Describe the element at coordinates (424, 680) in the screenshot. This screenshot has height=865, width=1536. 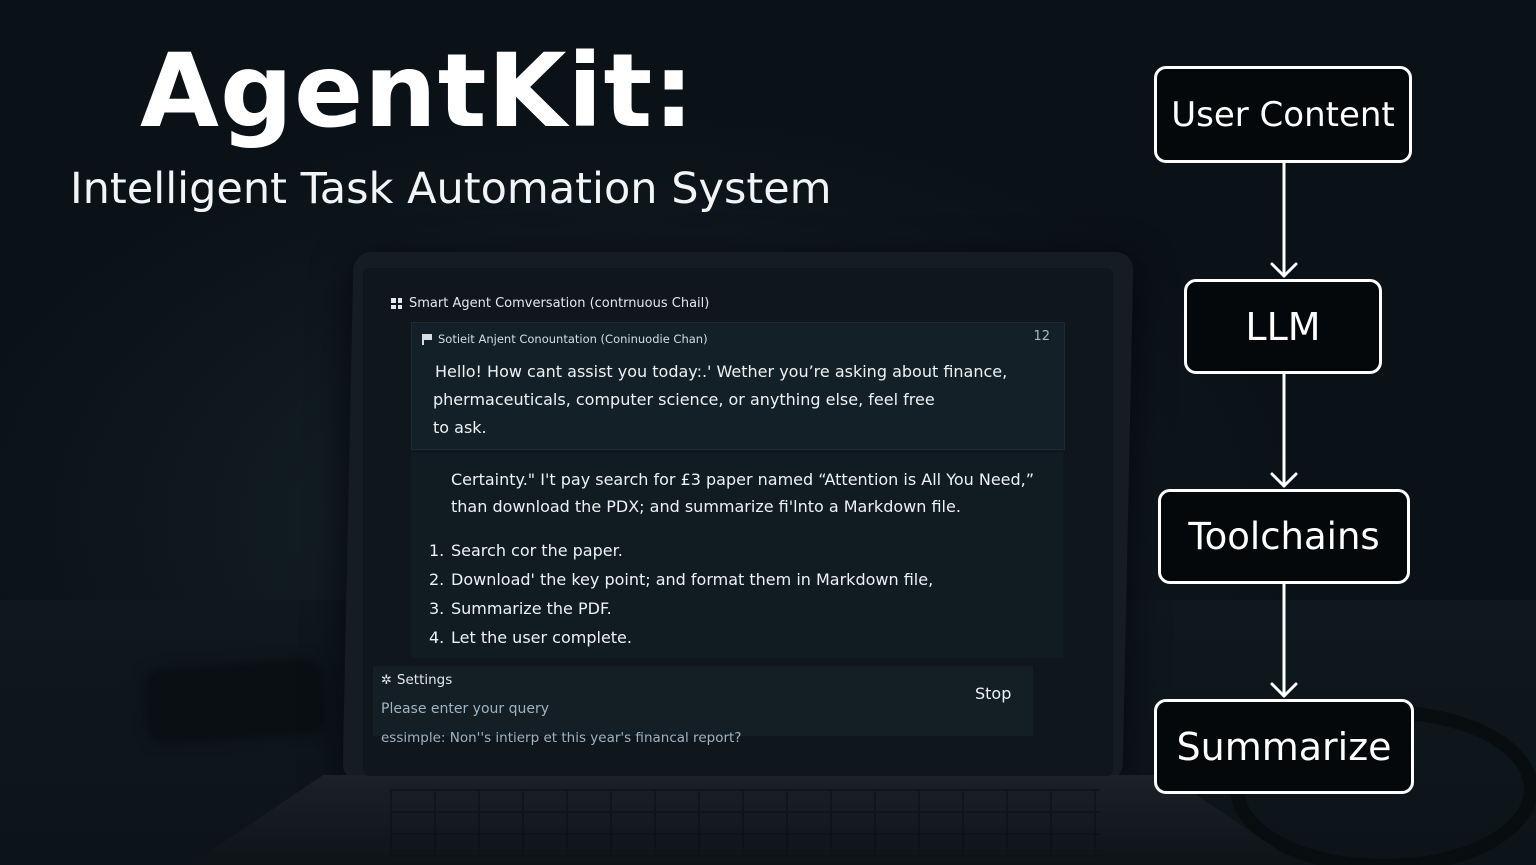
I see `settings-label: Settings` at that location.